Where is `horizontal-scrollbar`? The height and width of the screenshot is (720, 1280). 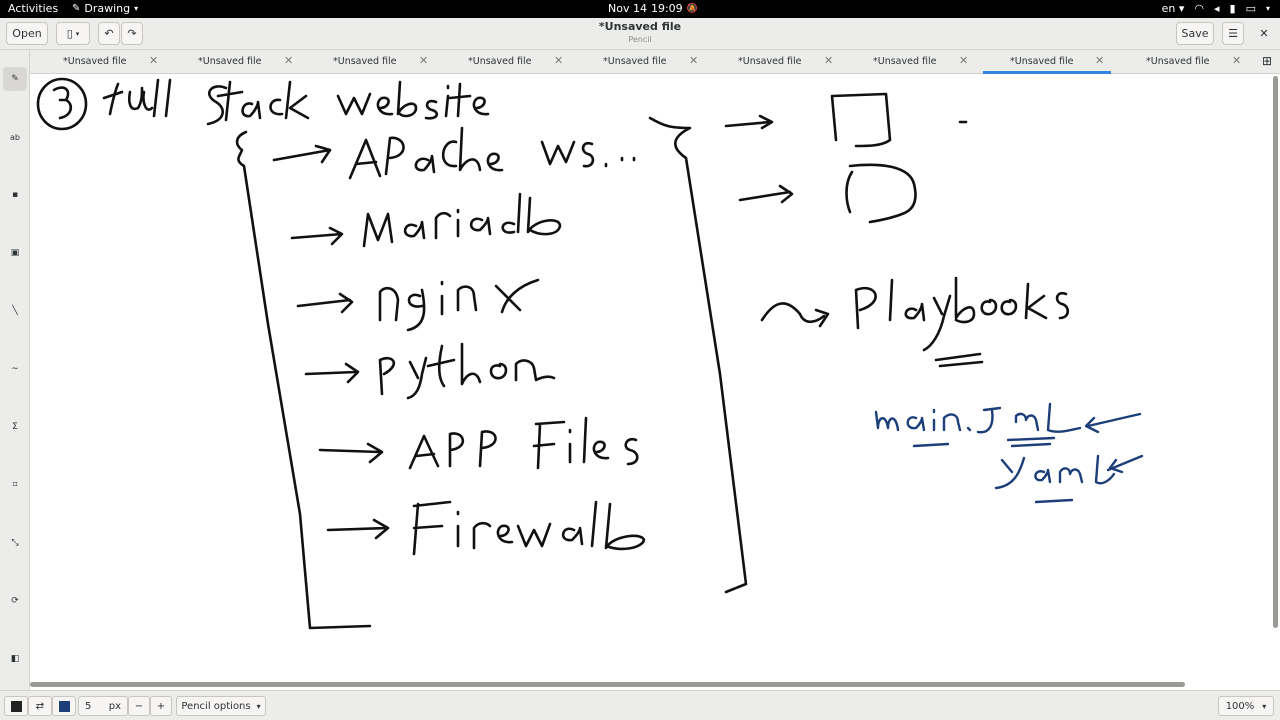
horizontal-scrollbar is located at coordinates (607, 684).